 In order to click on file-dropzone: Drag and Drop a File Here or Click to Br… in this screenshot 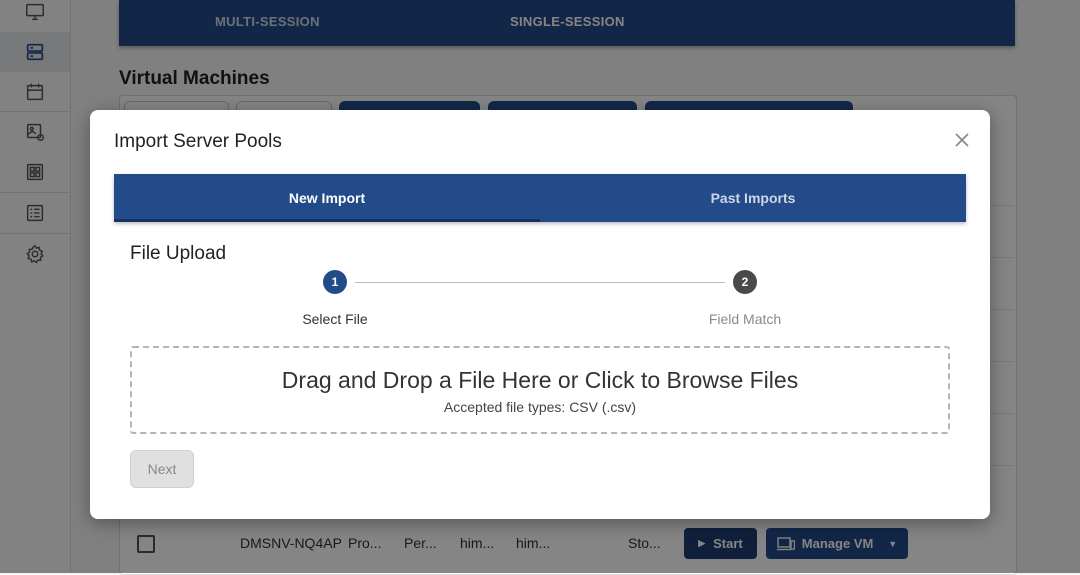, I will do `click(540, 390)`.